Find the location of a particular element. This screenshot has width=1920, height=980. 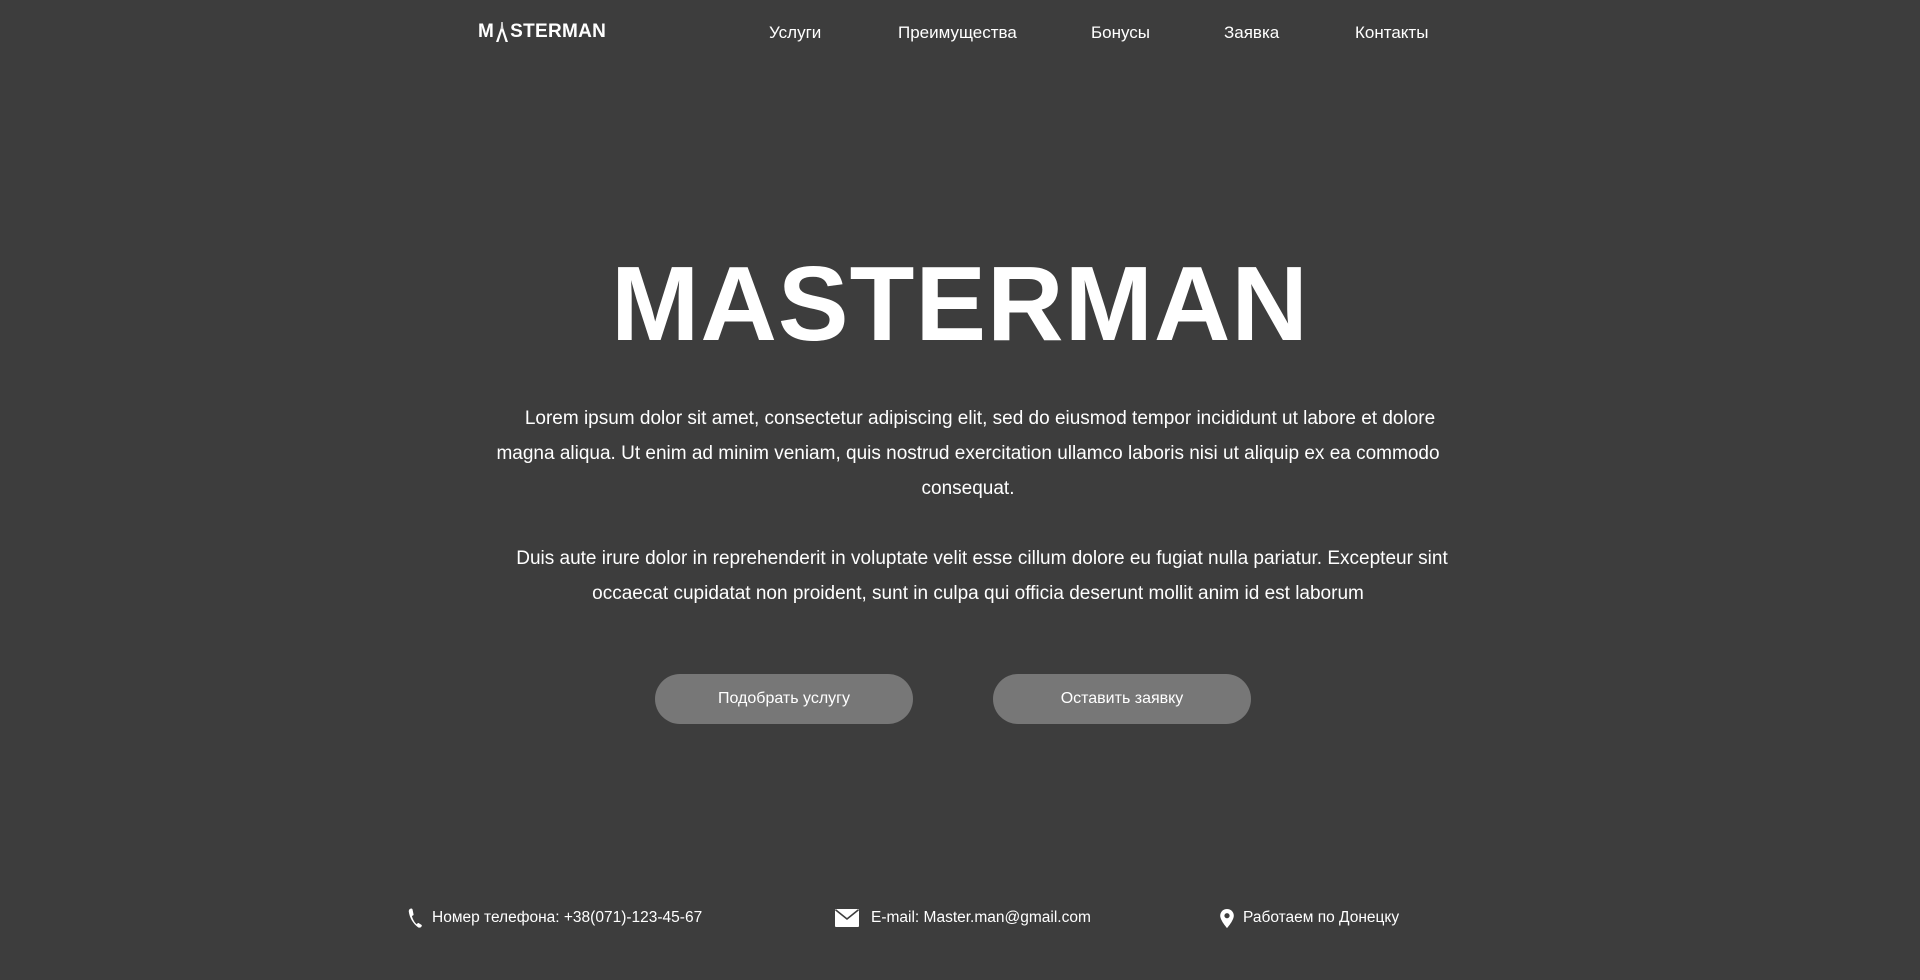

nav-item-bonuses: Бонусы is located at coordinates (1120, 33).